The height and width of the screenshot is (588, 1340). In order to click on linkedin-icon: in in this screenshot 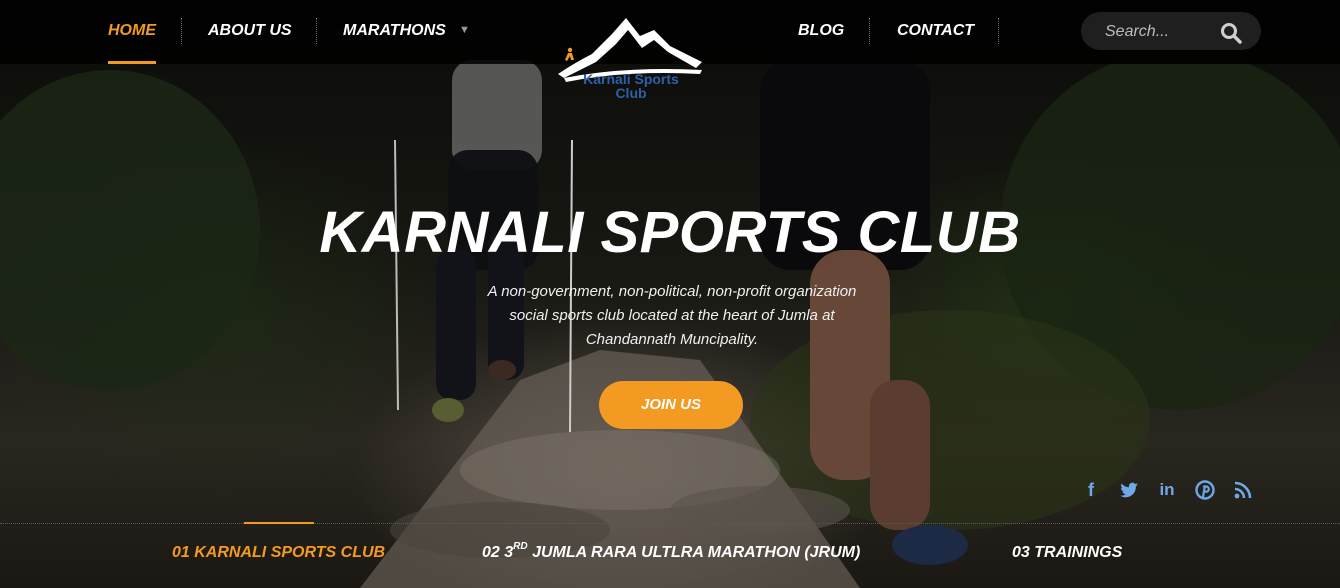, I will do `click(1167, 490)`.